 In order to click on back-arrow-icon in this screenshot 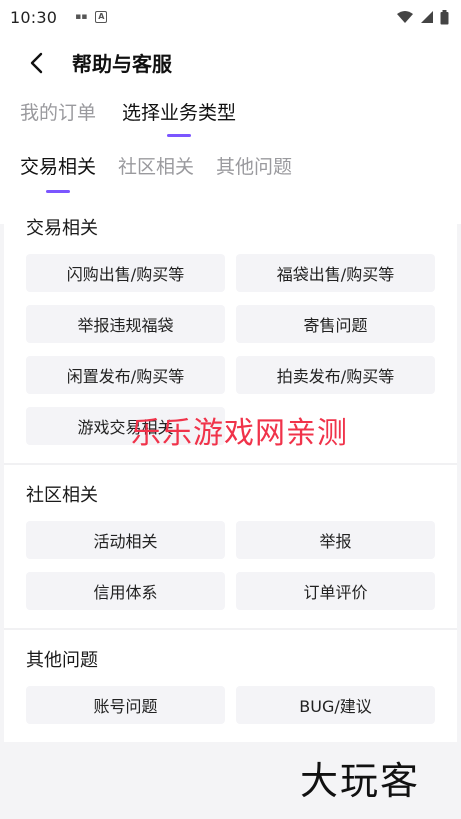, I will do `click(36, 63)`.